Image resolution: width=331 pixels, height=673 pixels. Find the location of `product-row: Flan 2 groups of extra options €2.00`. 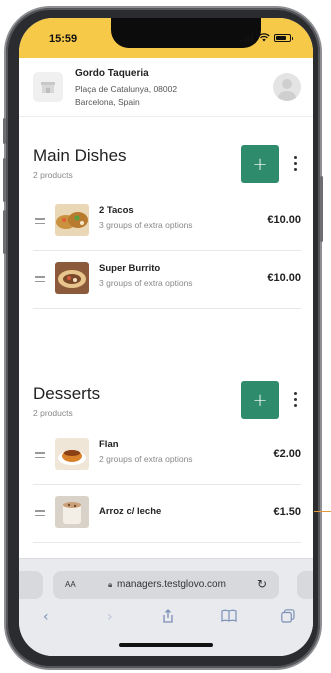

product-row: Flan 2 groups of extra options €2.00 is located at coordinates (167, 455).